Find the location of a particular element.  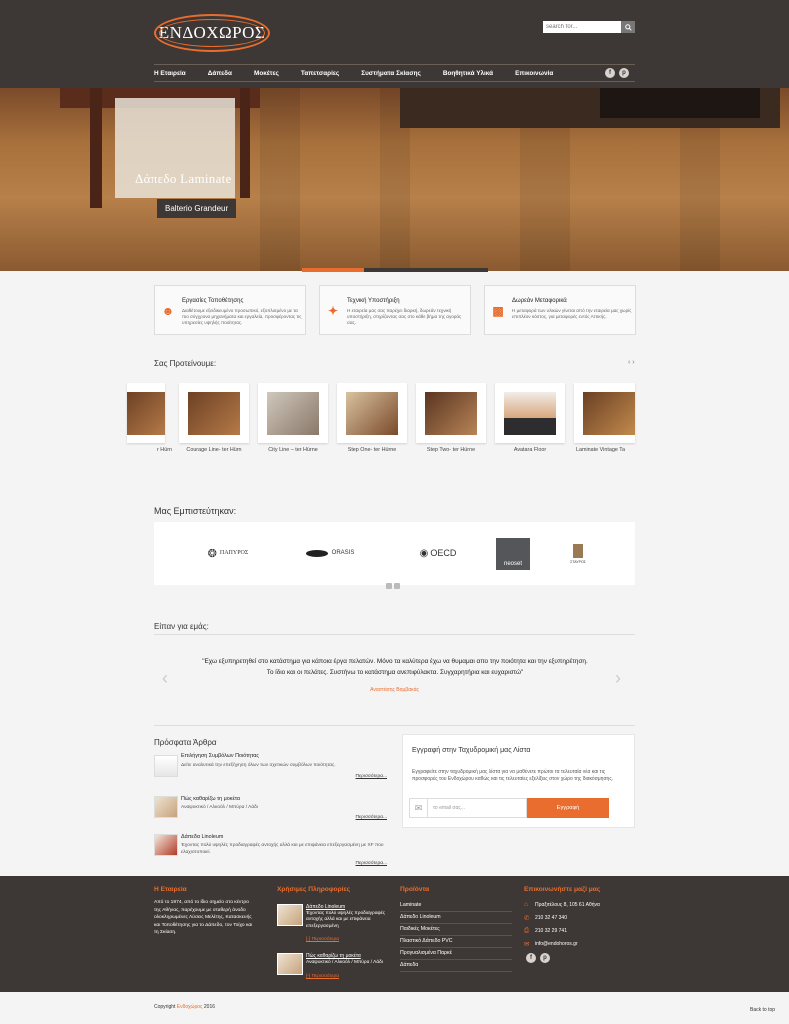

article-title: Πώς καθαρίζω τη μοκέτα is located at coordinates (210, 799).